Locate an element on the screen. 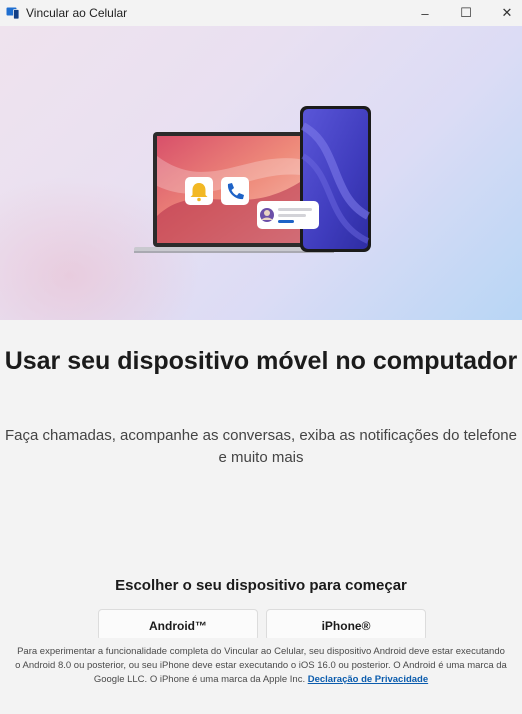 This screenshot has height=714, width=522. bell-icon is located at coordinates (199, 191).